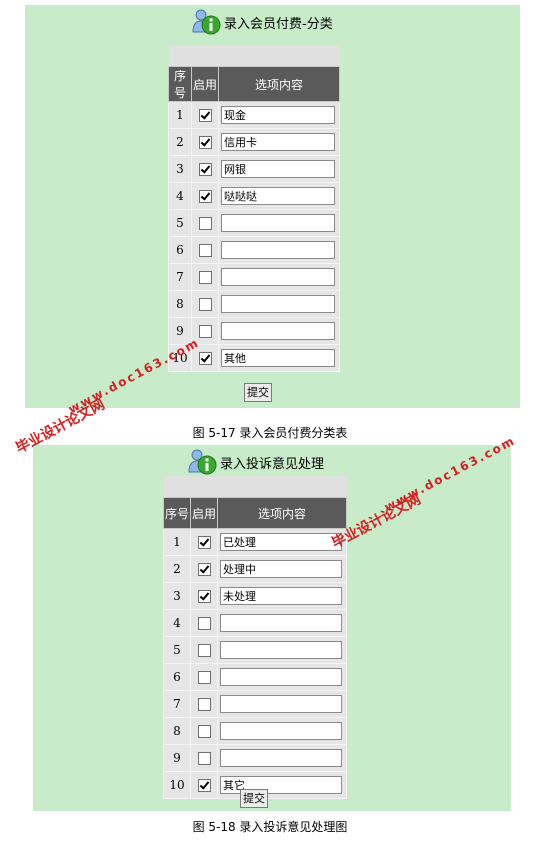  What do you see at coordinates (177, 677) in the screenshot?
I see `row-number: 6` at bounding box center [177, 677].